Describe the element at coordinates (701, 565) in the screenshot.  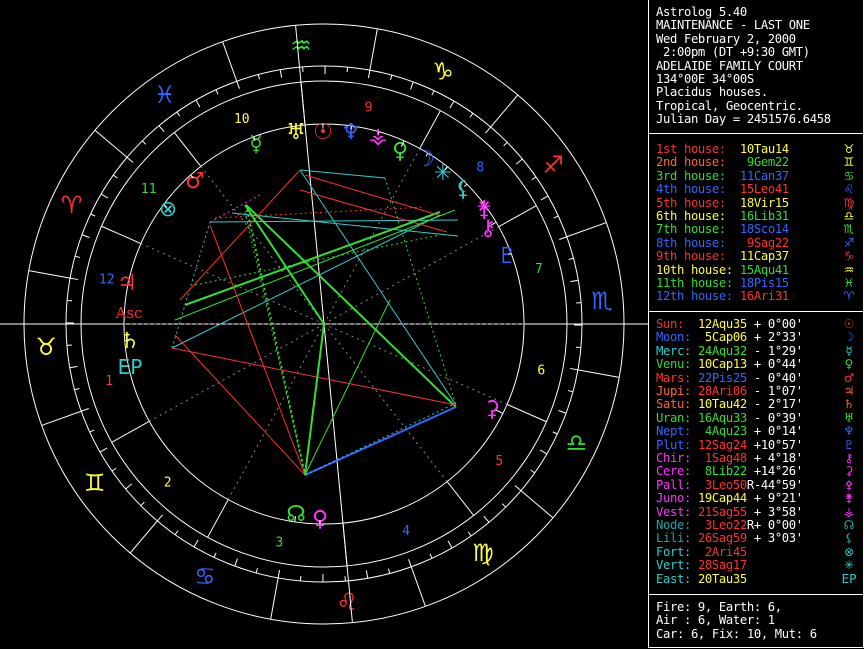
I see `planet-row: Vert: 28Sag17` at that location.